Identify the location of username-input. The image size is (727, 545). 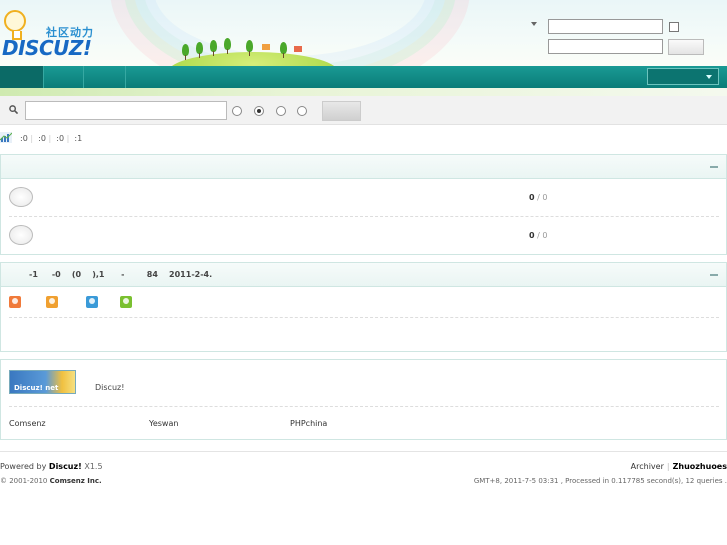
(605, 26).